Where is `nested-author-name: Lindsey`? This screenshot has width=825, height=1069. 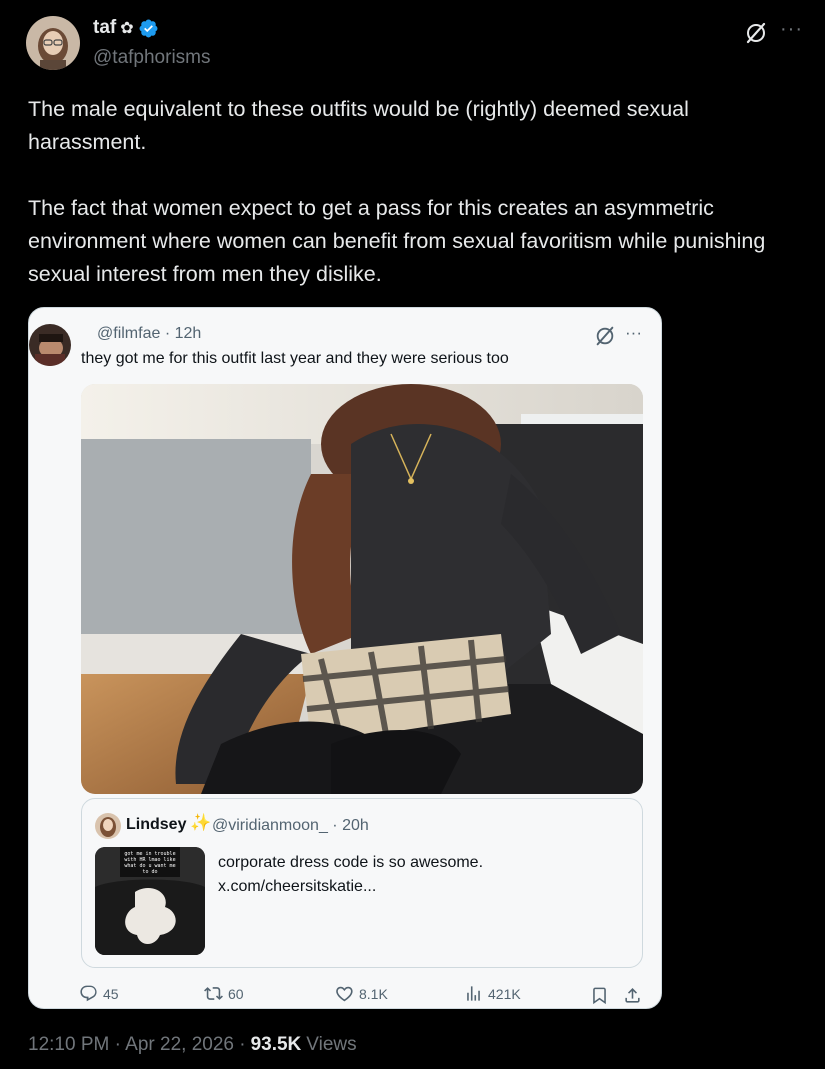
nested-author-name: Lindsey is located at coordinates (156, 825).